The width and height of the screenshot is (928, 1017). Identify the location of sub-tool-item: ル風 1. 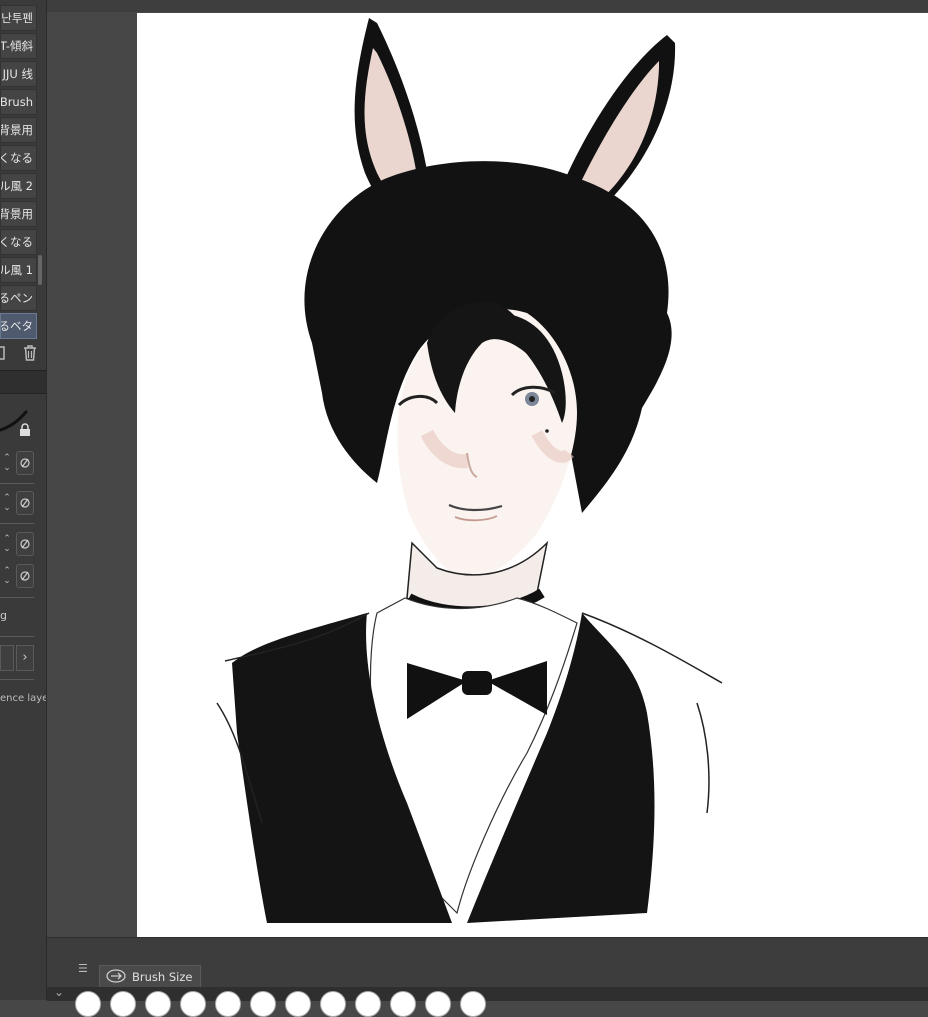
(18, 270).